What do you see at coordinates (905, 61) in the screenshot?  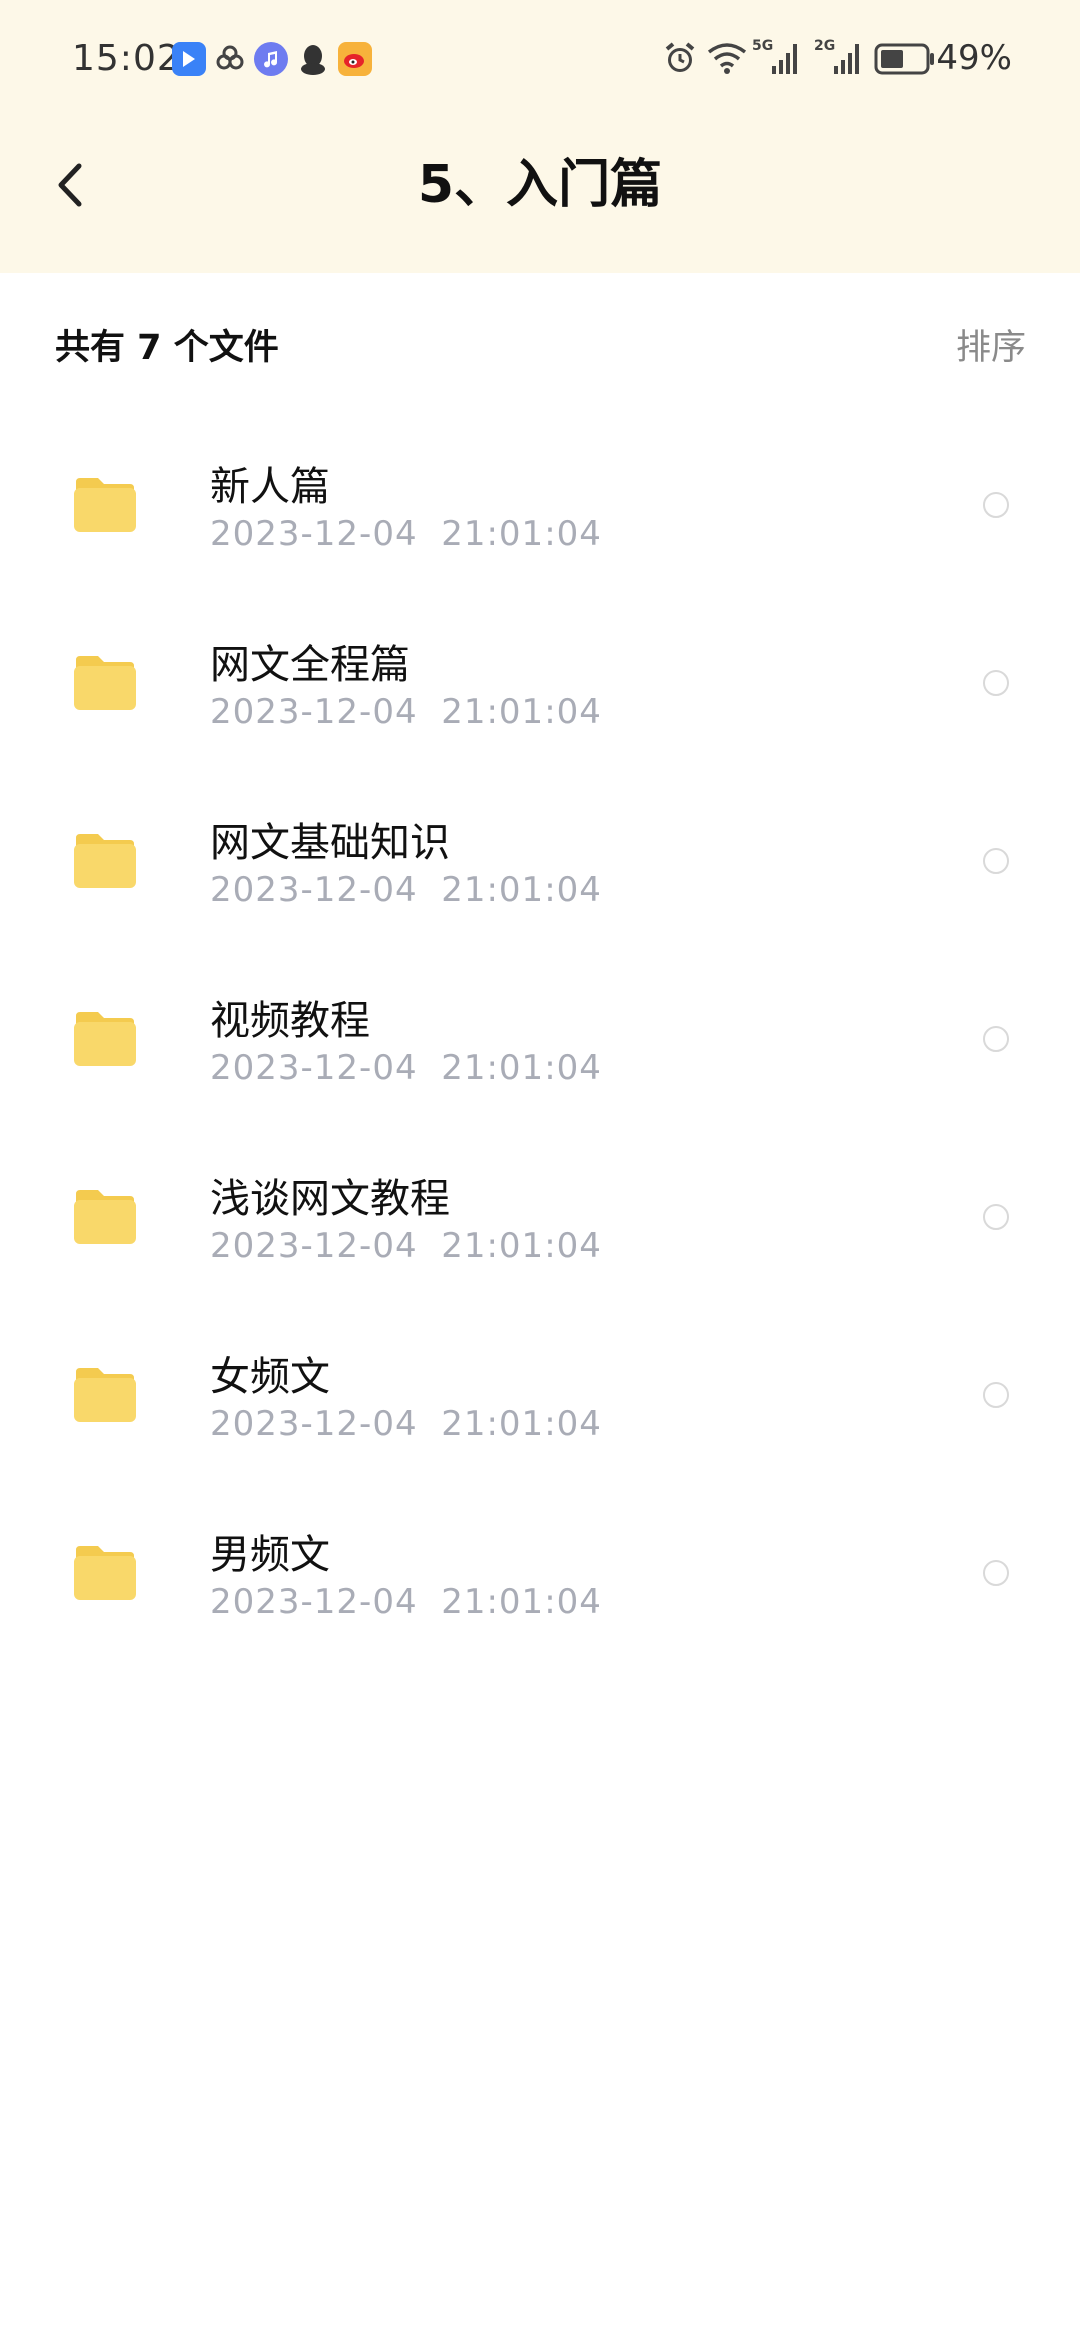 I see `battery-icon` at bounding box center [905, 61].